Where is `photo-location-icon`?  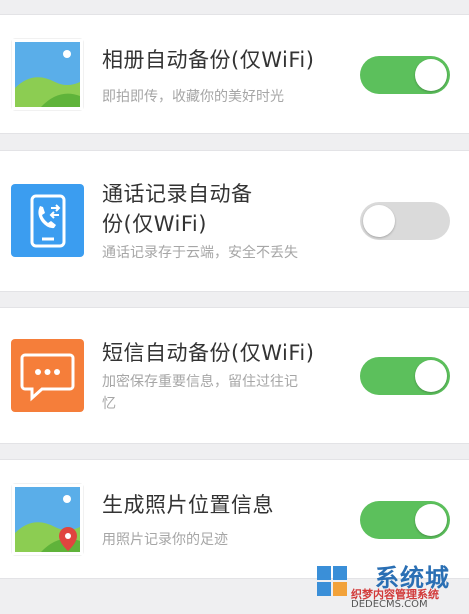
photo-location-icon is located at coordinates (47, 519).